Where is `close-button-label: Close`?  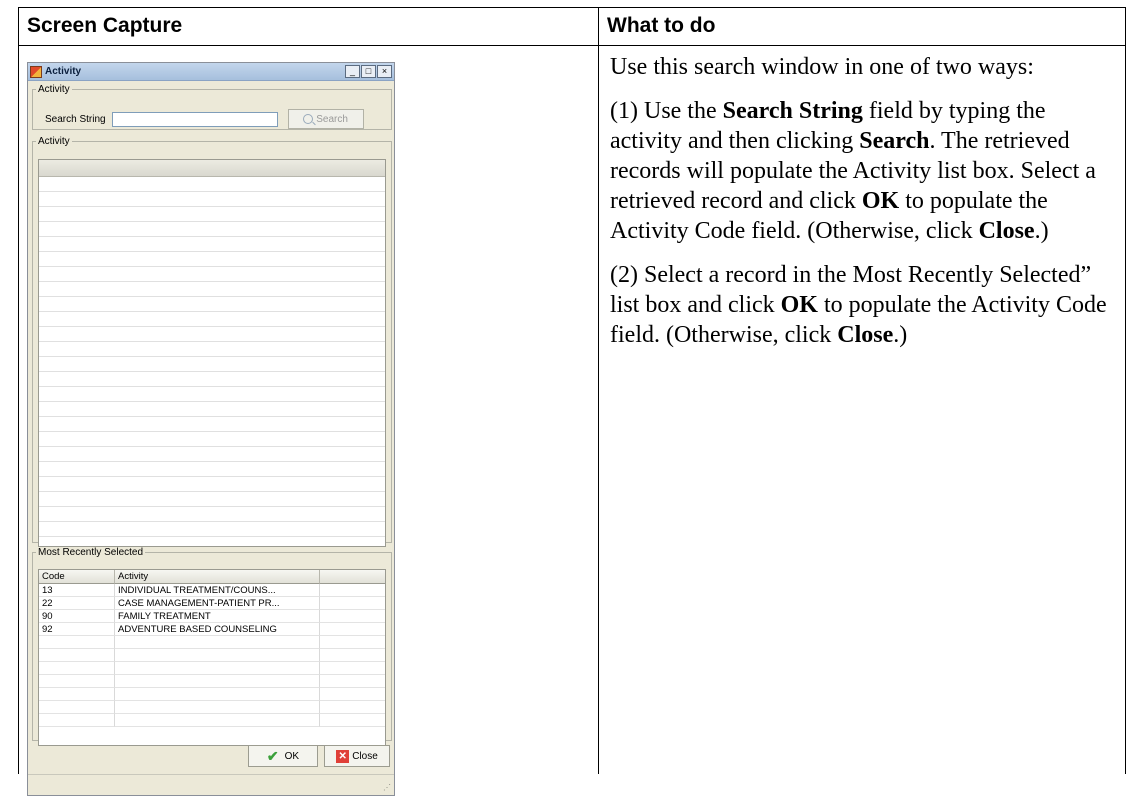
close-button-label: Close is located at coordinates (365, 756).